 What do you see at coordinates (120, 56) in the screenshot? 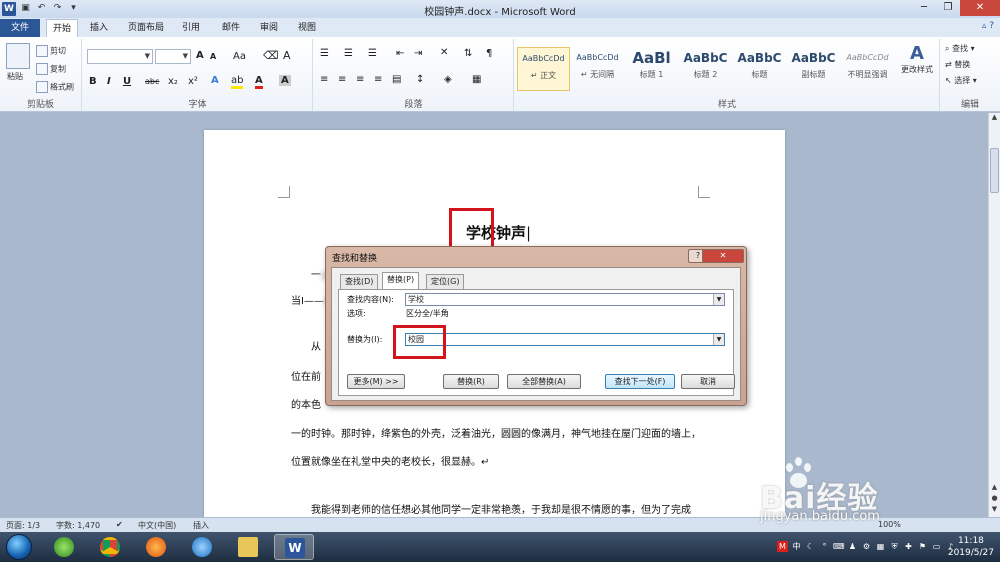
I see `font-name-combo: ▼` at bounding box center [120, 56].